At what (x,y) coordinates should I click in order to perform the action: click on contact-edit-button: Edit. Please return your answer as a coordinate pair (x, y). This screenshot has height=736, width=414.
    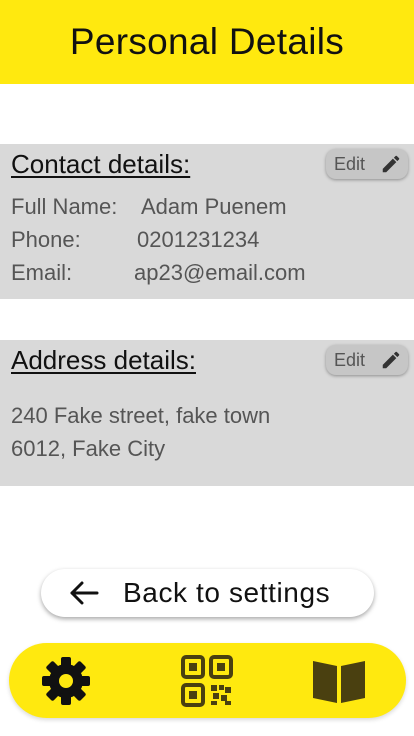
    Looking at the image, I should click on (367, 164).